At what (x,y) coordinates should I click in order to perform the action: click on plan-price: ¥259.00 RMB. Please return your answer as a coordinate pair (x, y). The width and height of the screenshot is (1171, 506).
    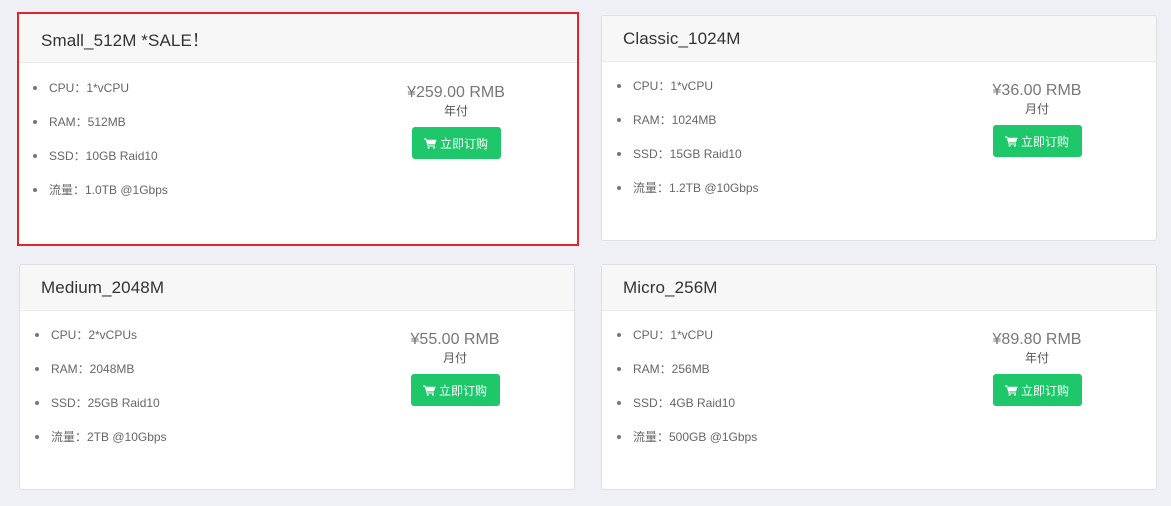
    Looking at the image, I should click on (456, 92).